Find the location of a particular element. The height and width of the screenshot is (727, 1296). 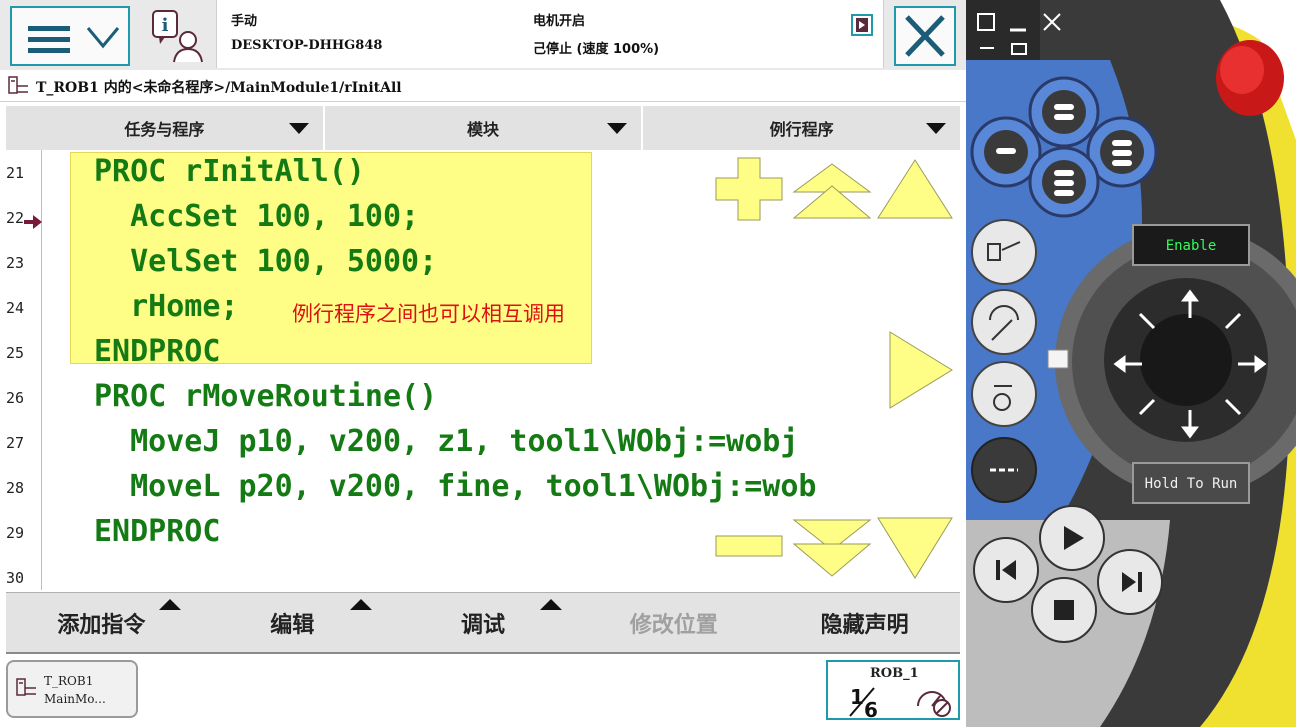

hide-declarations-button: 隐藏声明 is located at coordinates (864, 622).